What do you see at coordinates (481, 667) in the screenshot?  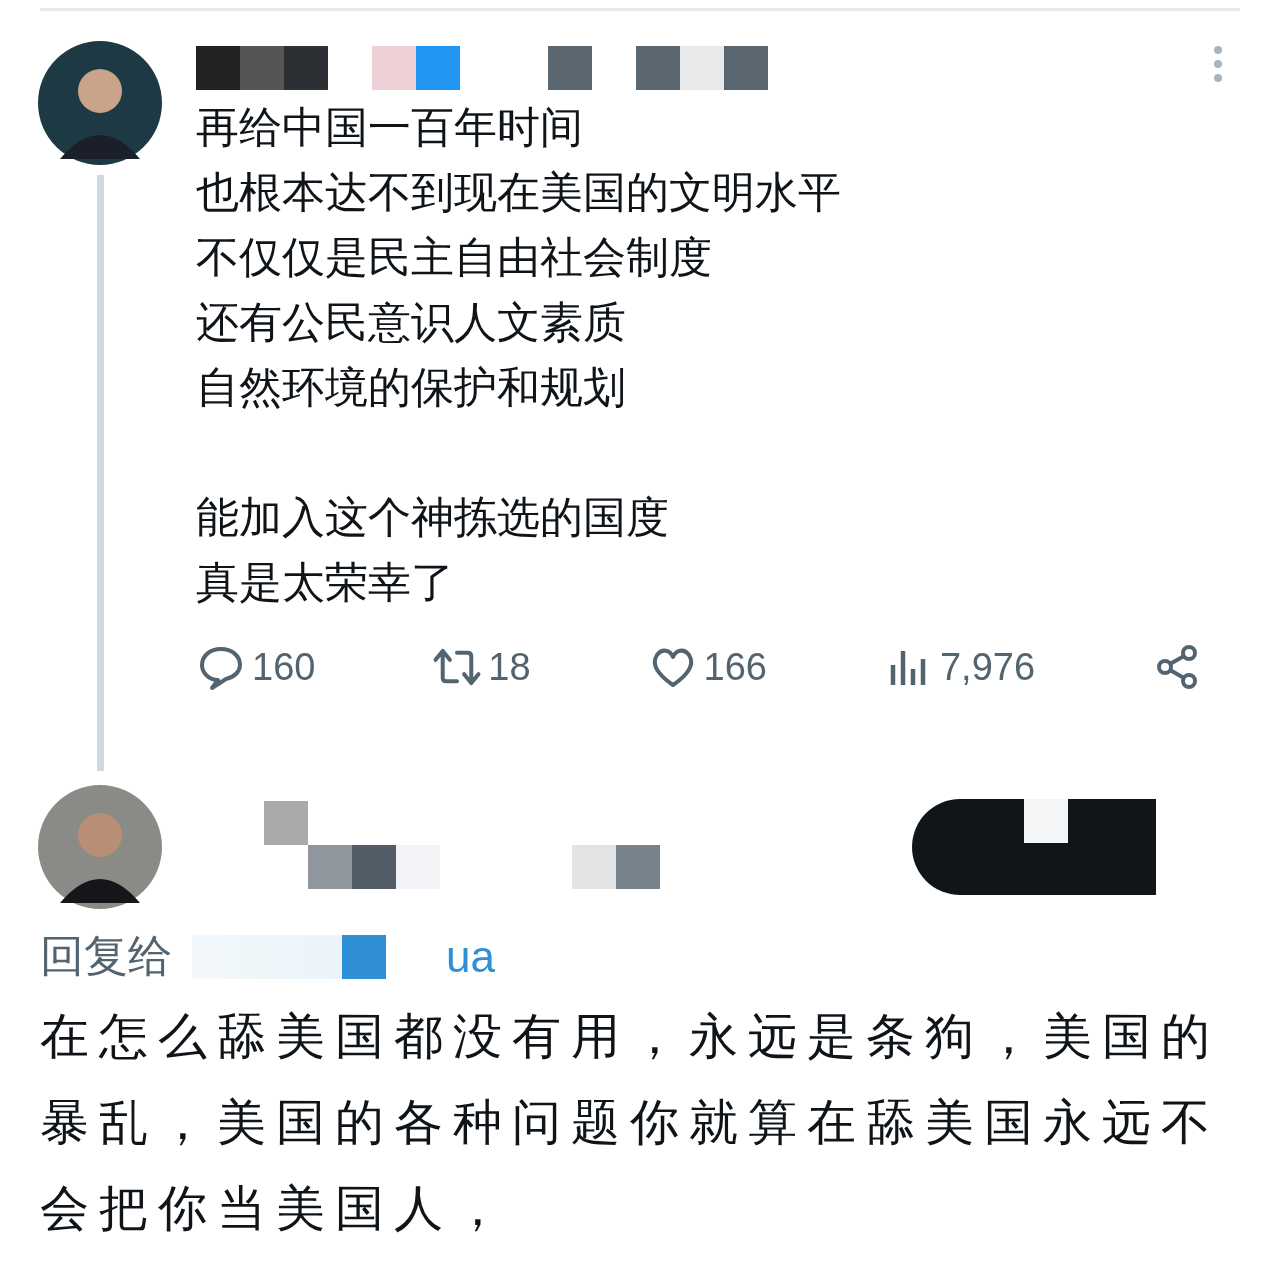 I see `retweet-action: 18` at bounding box center [481, 667].